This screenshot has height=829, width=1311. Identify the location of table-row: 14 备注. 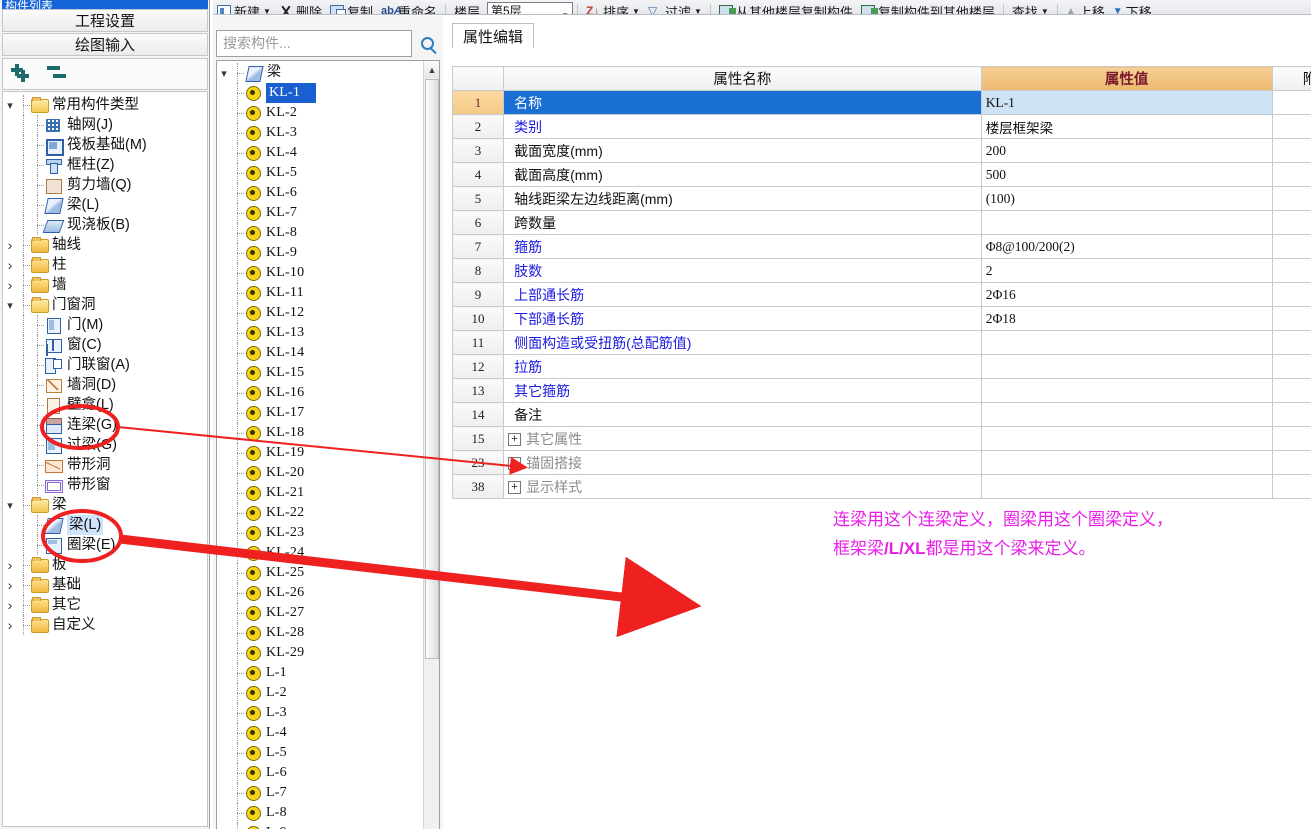
(881, 414).